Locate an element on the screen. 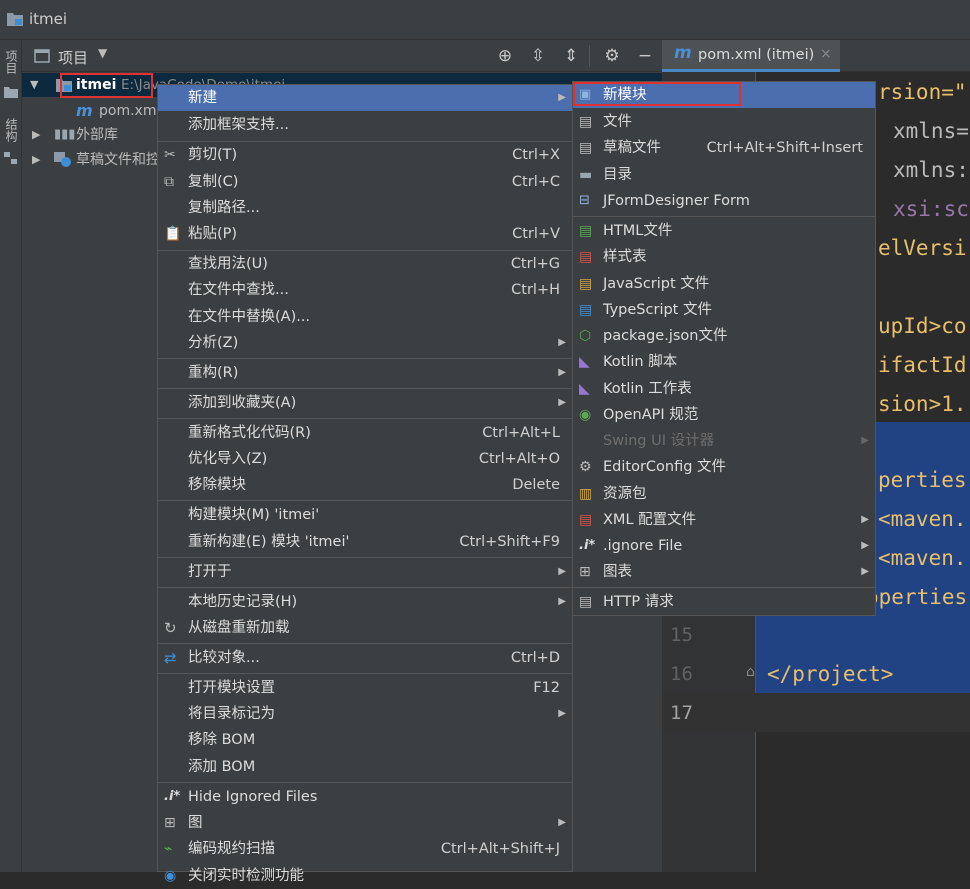  tab-project: 项目 is located at coordinates (11, 62).